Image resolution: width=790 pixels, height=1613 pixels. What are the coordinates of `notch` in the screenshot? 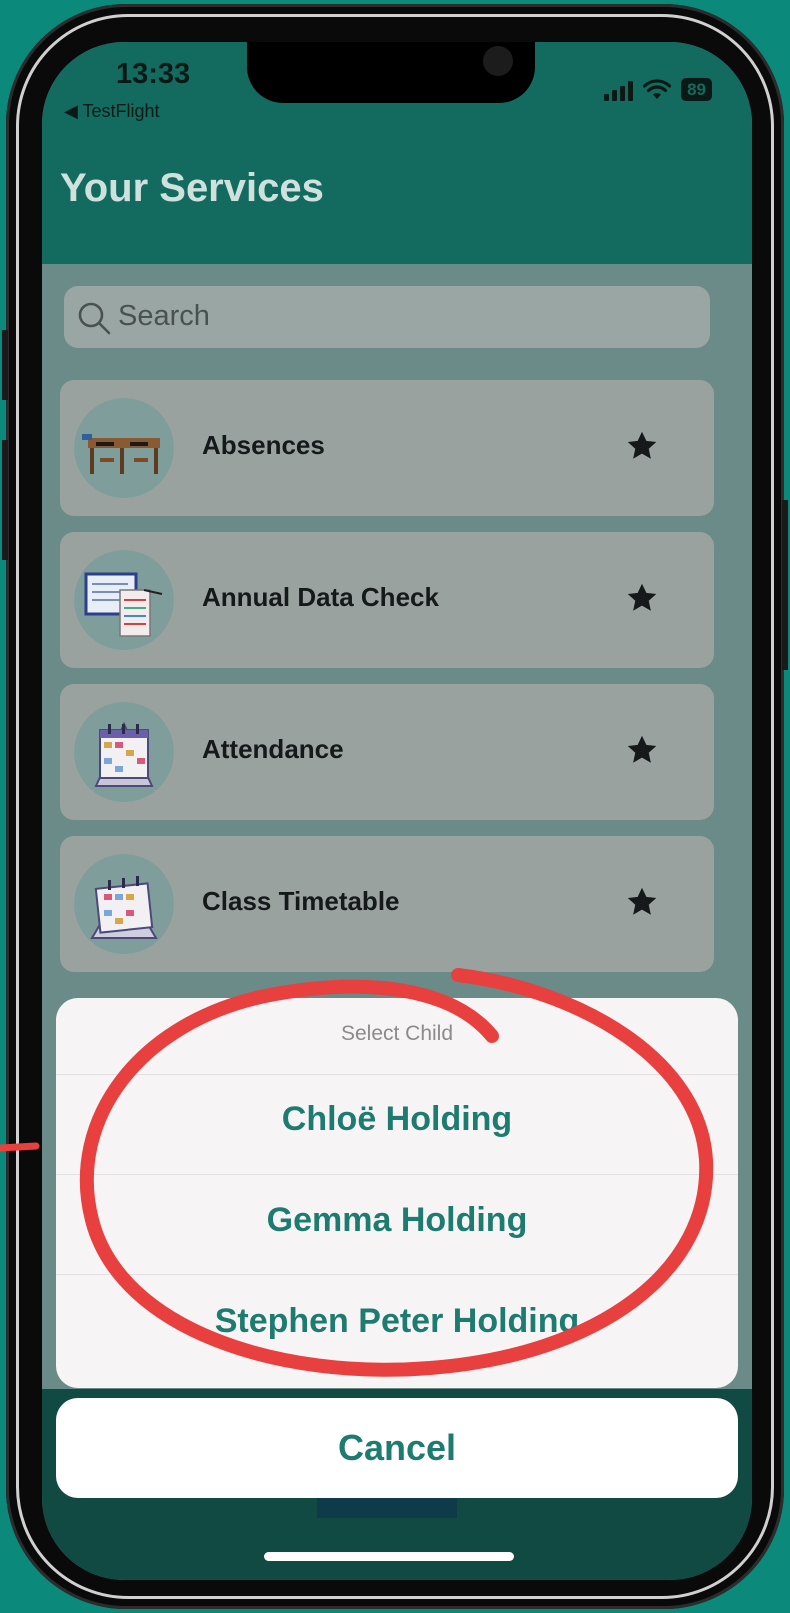 It's located at (391, 72).